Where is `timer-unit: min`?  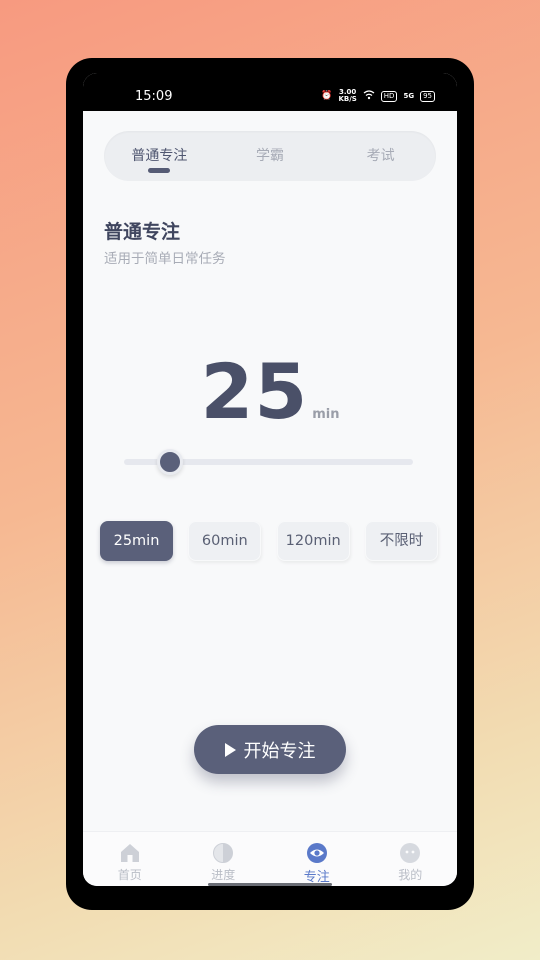 timer-unit: min is located at coordinates (326, 414).